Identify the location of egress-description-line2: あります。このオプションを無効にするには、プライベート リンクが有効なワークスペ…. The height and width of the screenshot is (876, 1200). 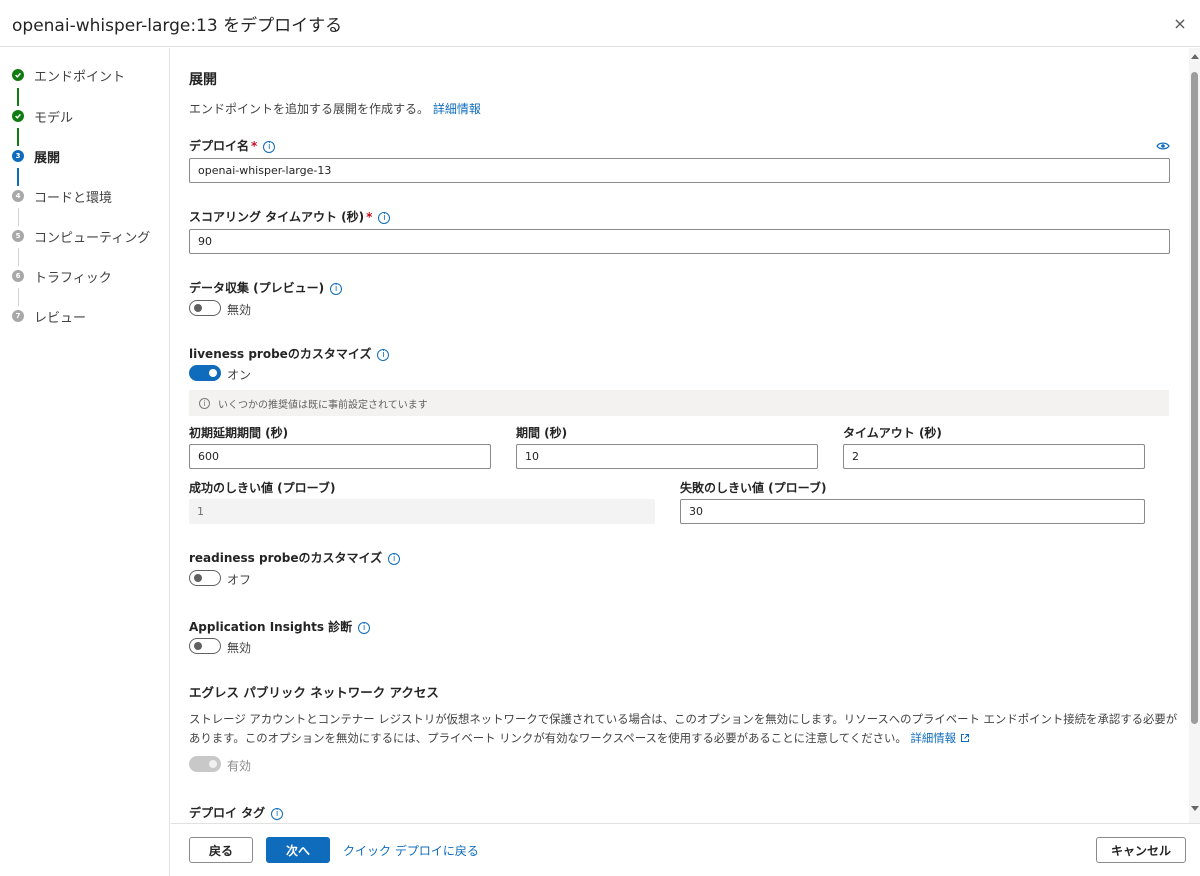
(579, 738).